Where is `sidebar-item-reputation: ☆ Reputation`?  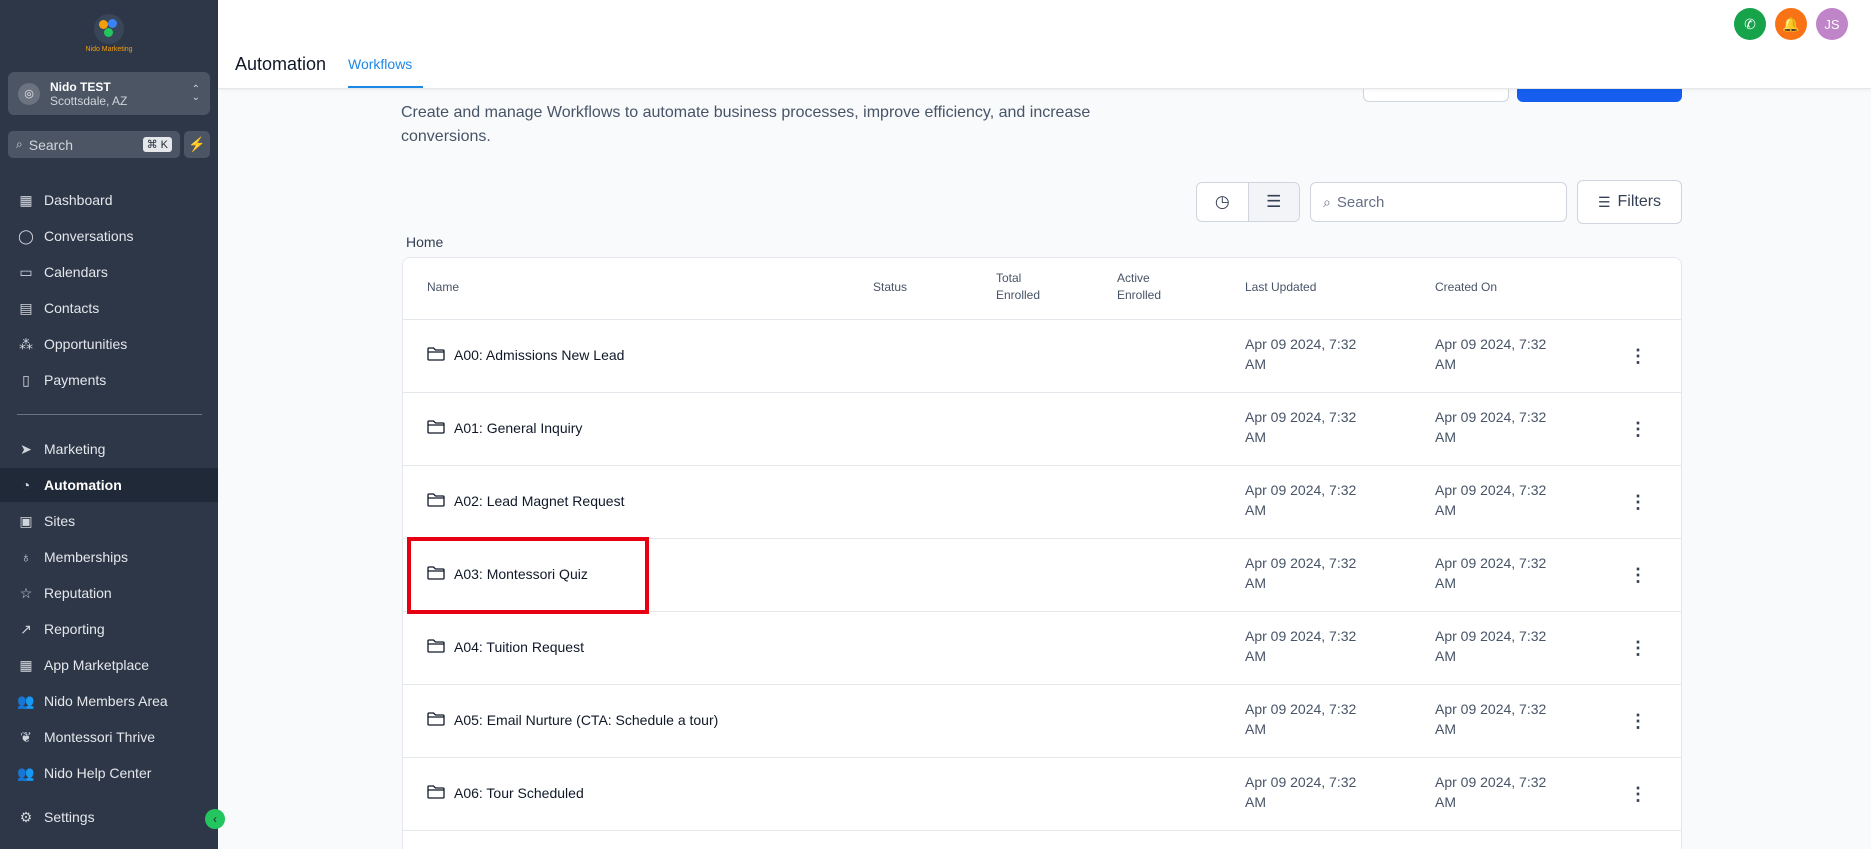
sidebar-item-reputation: ☆ Reputation is located at coordinates (109, 593).